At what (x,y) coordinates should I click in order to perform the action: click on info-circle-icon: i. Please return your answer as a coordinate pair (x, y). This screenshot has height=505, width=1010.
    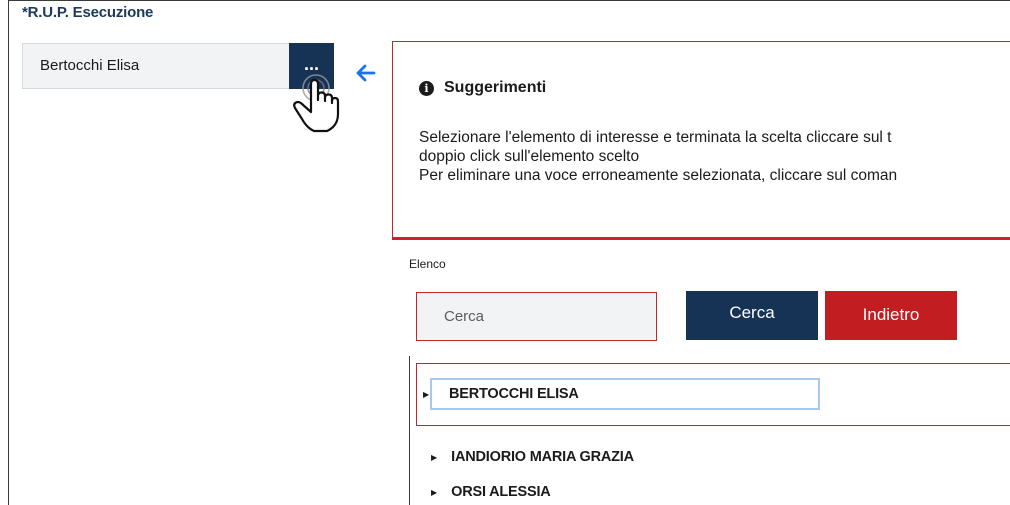
    Looking at the image, I should click on (426, 88).